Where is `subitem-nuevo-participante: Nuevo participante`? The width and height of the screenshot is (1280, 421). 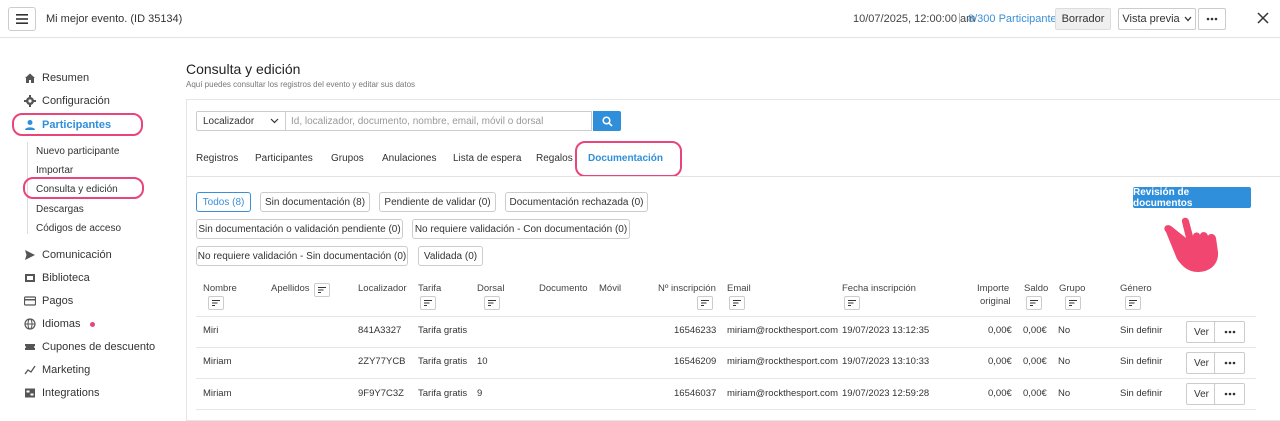
subitem-nuevo-participante: Nuevo participante is located at coordinates (77, 151).